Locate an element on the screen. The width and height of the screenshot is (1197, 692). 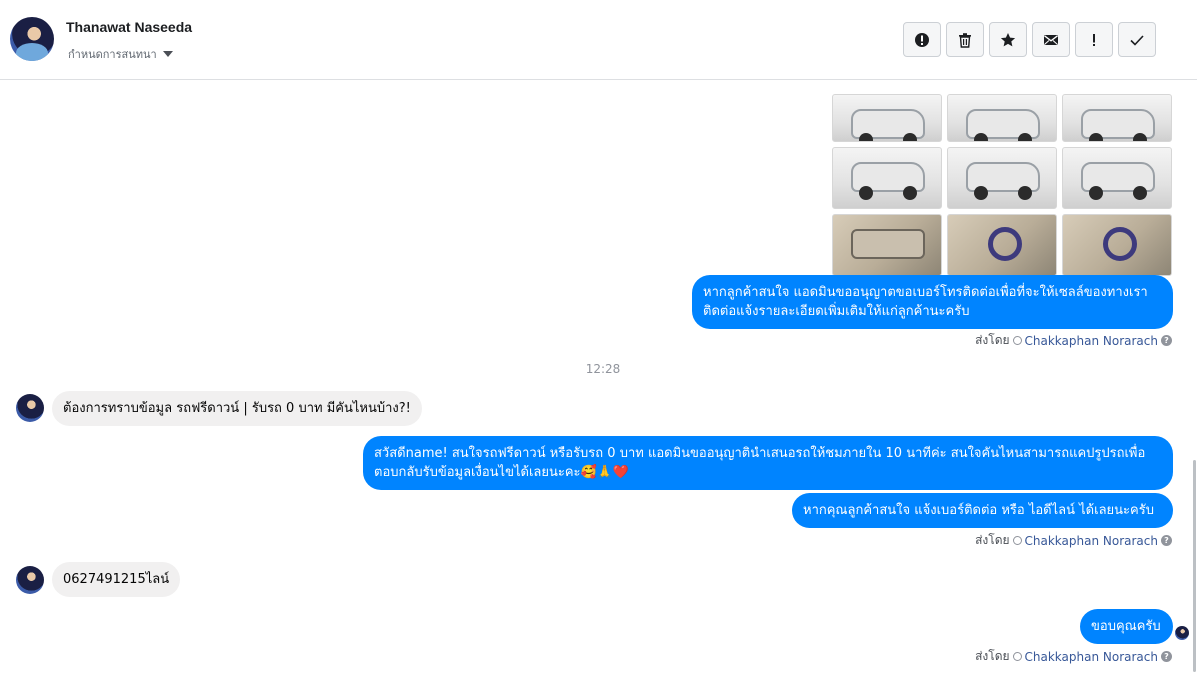
alert-circle-icon is located at coordinates (922, 39).